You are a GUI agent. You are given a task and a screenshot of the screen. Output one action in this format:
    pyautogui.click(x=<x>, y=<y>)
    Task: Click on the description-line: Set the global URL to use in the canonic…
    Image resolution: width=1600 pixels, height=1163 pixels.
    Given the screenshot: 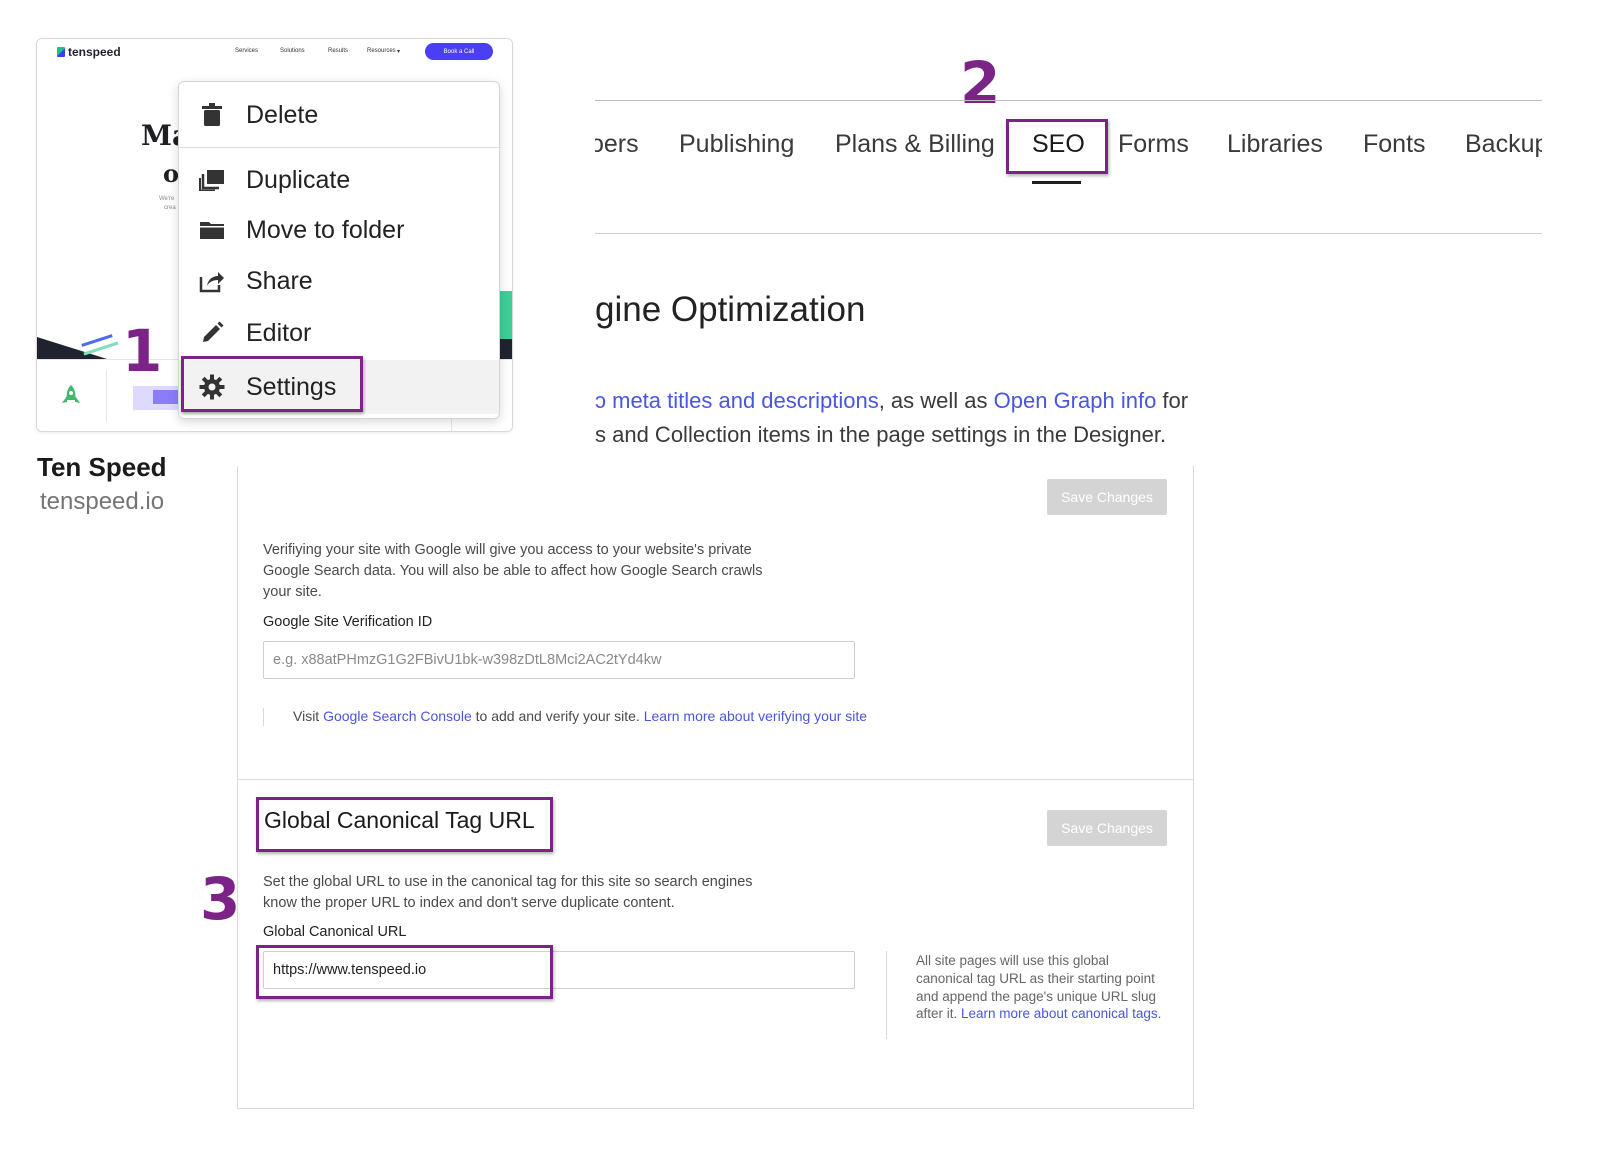 What is the action you would take?
    pyautogui.click(x=508, y=882)
    